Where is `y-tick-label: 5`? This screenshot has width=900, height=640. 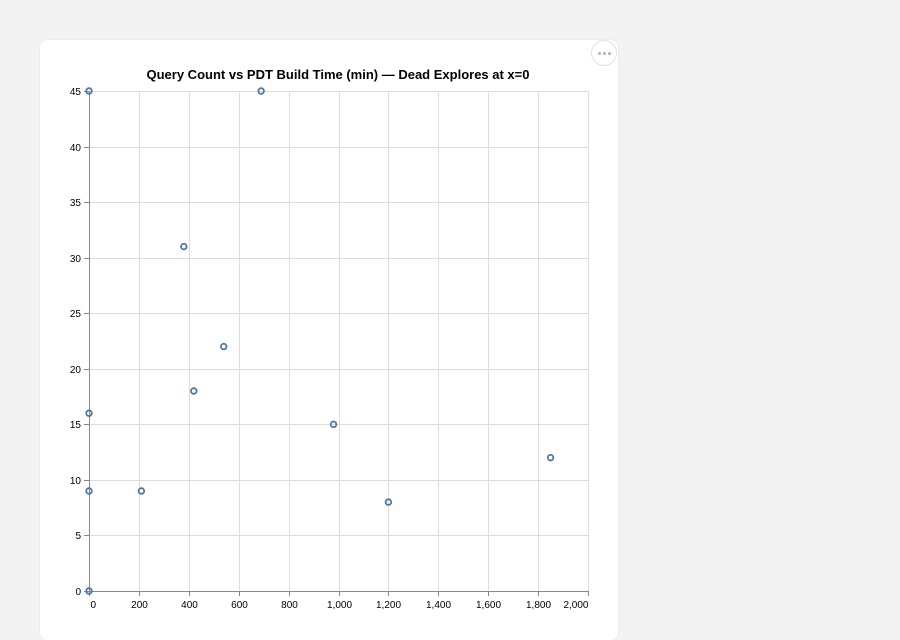
y-tick-label: 5 is located at coordinates (78, 536).